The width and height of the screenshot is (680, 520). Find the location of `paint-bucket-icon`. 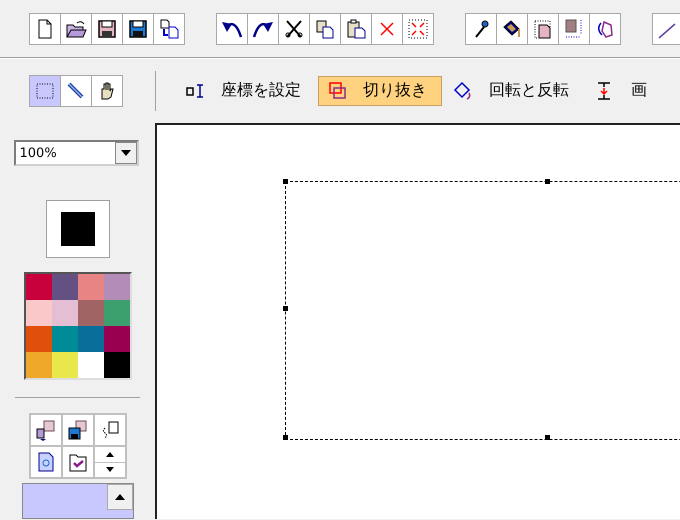

paint-bucket-icon is located at coordinates (512, 29).